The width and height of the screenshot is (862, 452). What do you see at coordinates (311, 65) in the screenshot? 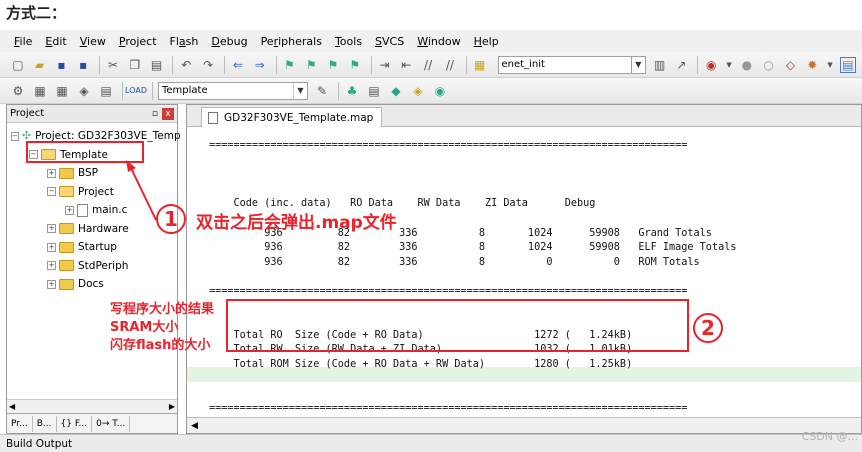
I see `bookmark-prev-icon: ⚑` at bounding box center [311, 65].